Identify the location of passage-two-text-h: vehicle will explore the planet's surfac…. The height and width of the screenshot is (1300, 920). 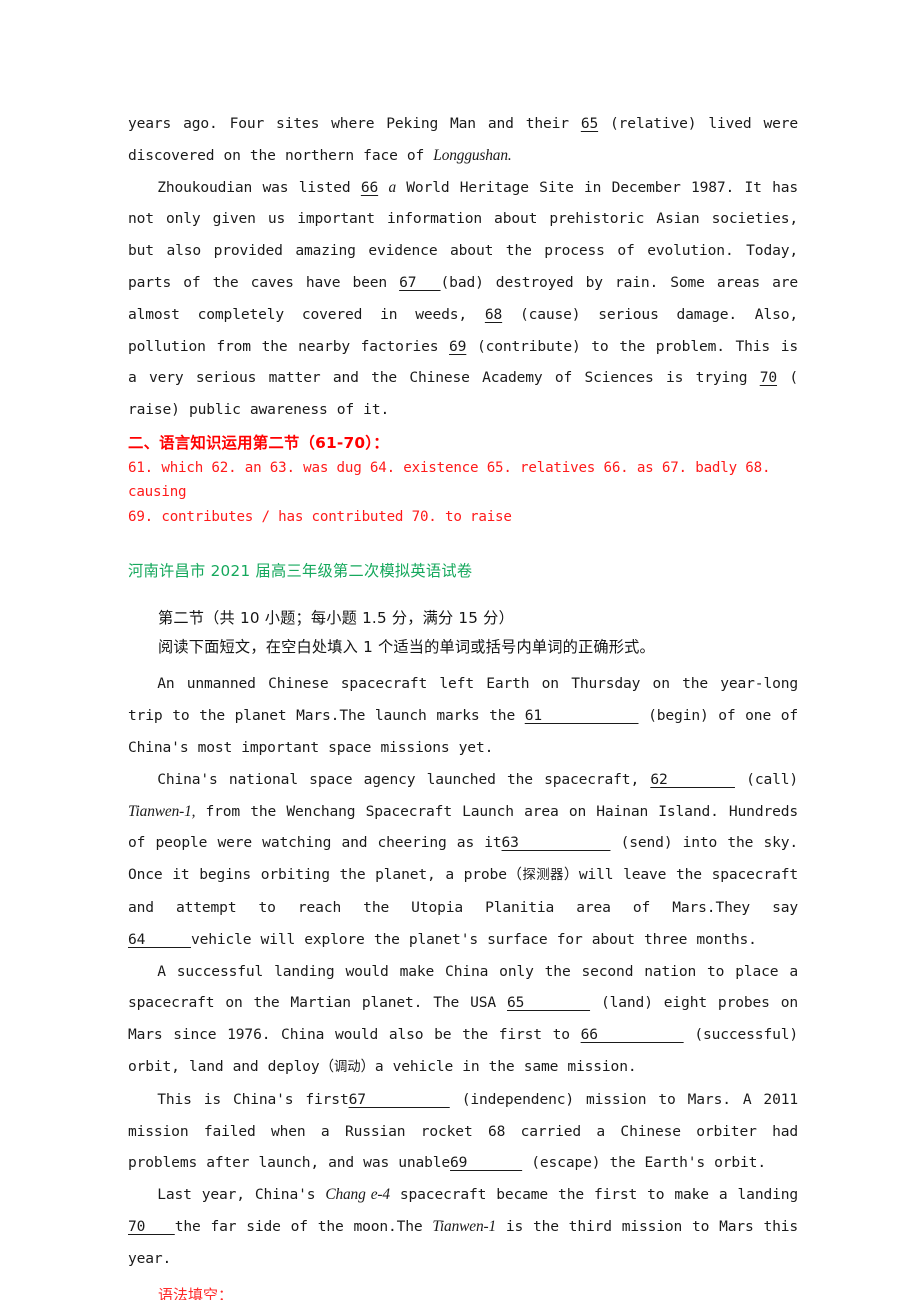
(473, 939).